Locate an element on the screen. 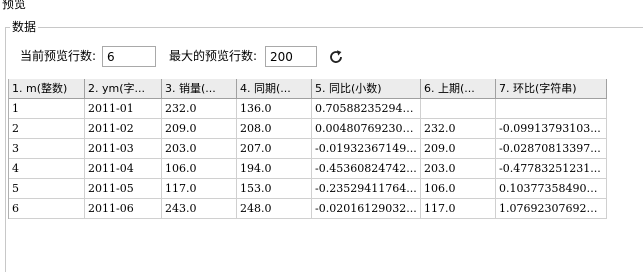  refresh-button is located at coordinates (336, 57).